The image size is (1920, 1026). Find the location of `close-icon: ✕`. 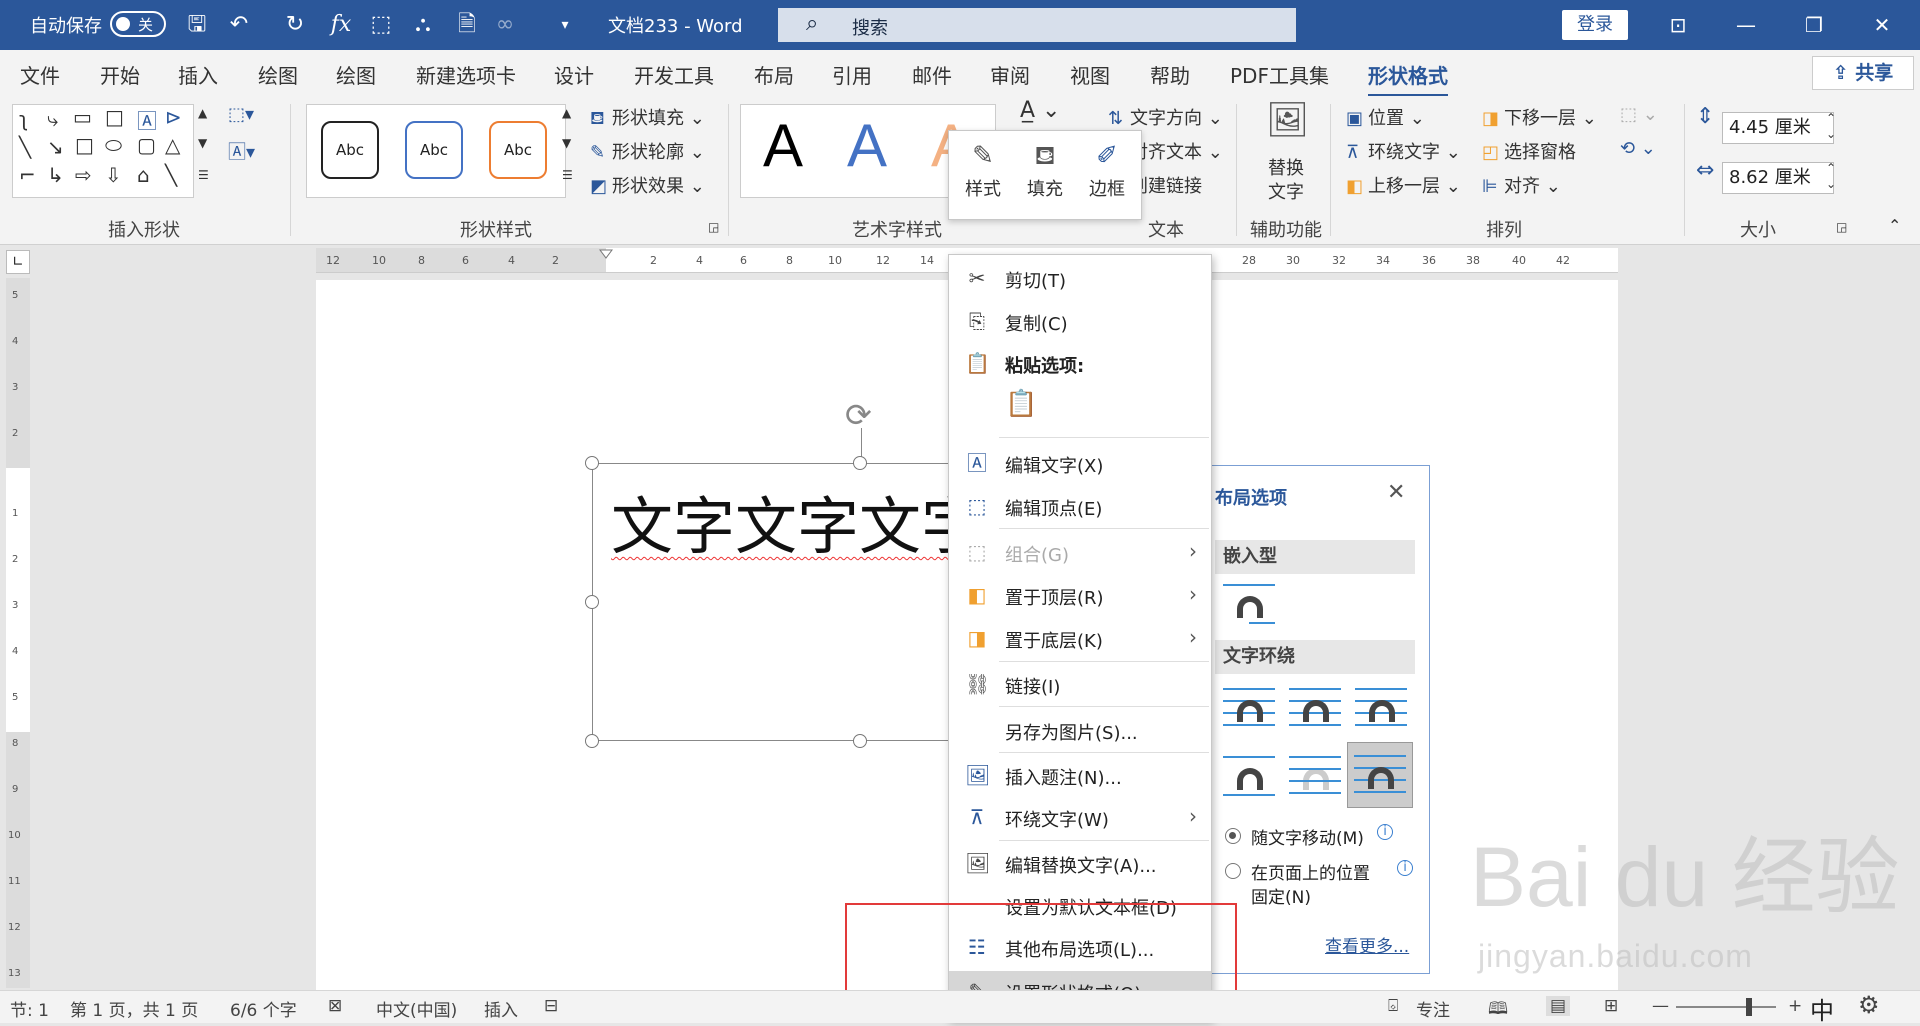

close-icon: ✕ is located at coordinates (1882, 25).